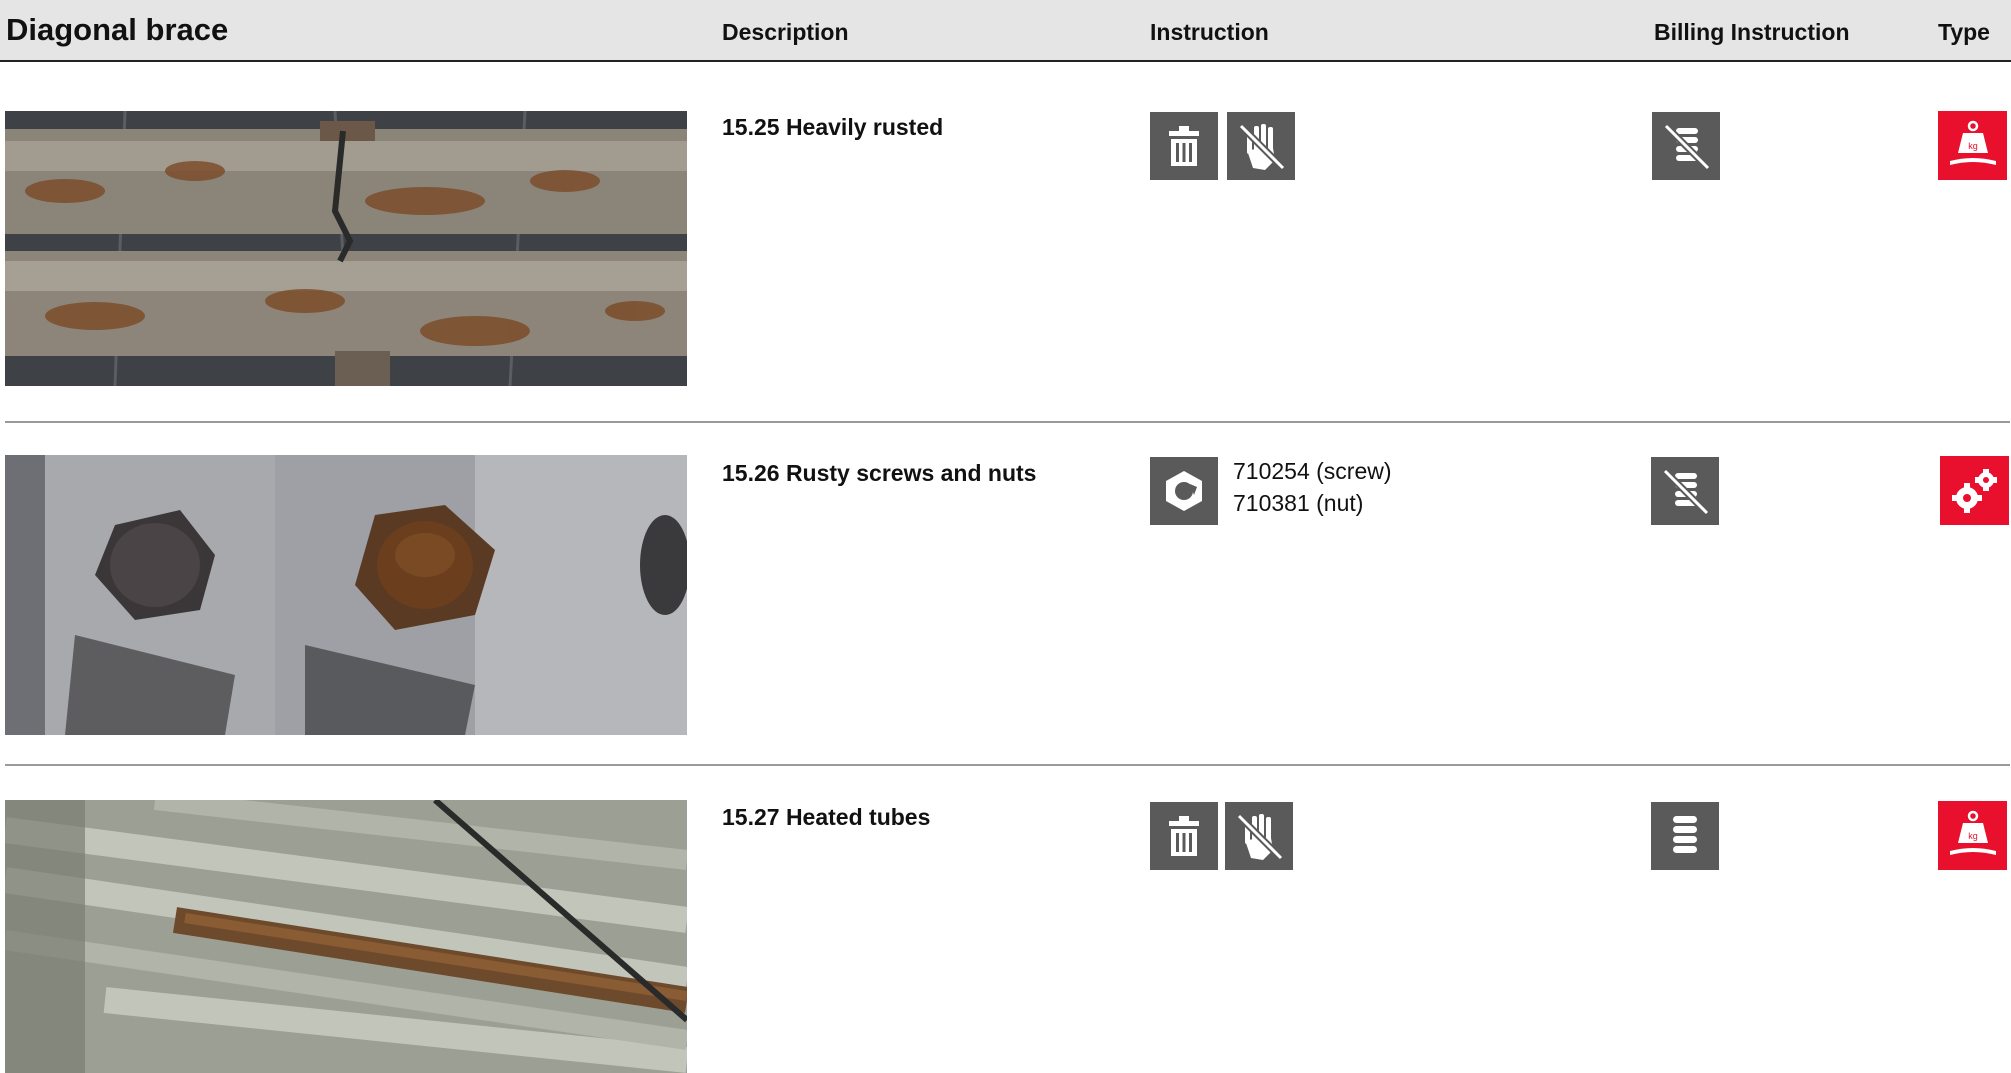  What do you see at coordinates (1209, 32) in the screenshot?
I see `column-header-instruction: Instruction` at bounding box center [1209, 32].